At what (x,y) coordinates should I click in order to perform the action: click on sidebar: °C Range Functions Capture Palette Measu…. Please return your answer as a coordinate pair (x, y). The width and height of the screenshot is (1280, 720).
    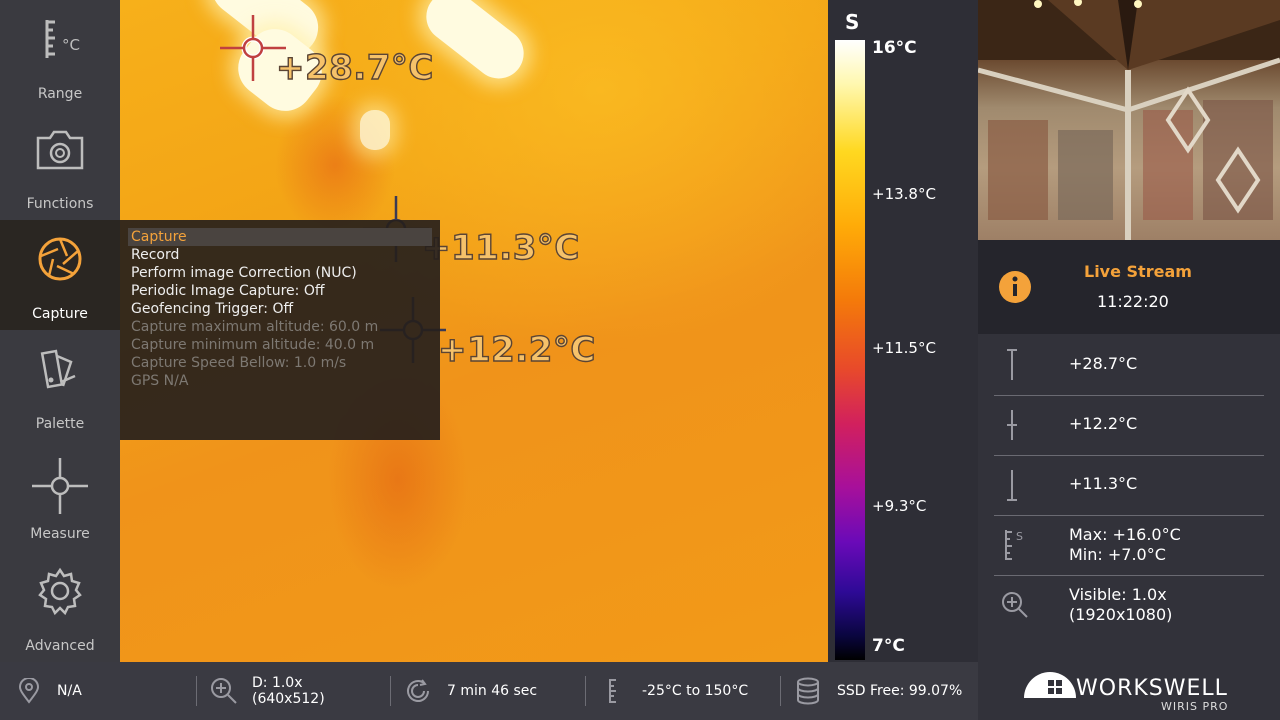
    Looking at the image, I should click on (60, 331).